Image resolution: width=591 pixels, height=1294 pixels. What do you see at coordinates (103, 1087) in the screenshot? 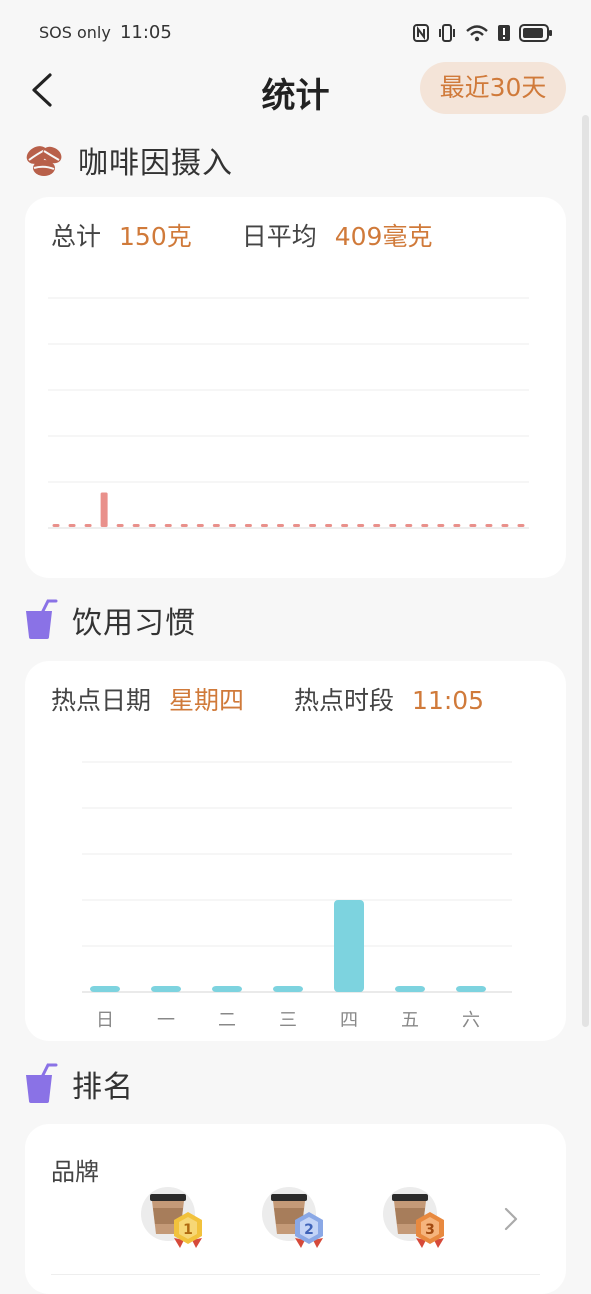
I see `section-title-ranking: 排名` at bounding box center [103, 1087].